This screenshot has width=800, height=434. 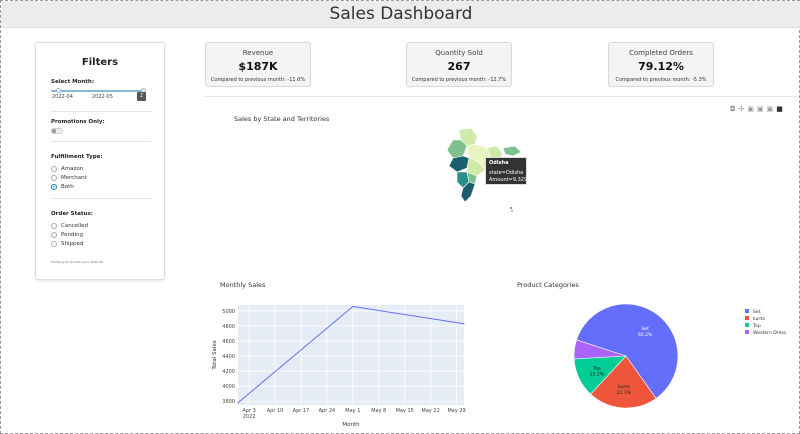 I want to click on reset-icon: ▣, so click(x=772, y=109).